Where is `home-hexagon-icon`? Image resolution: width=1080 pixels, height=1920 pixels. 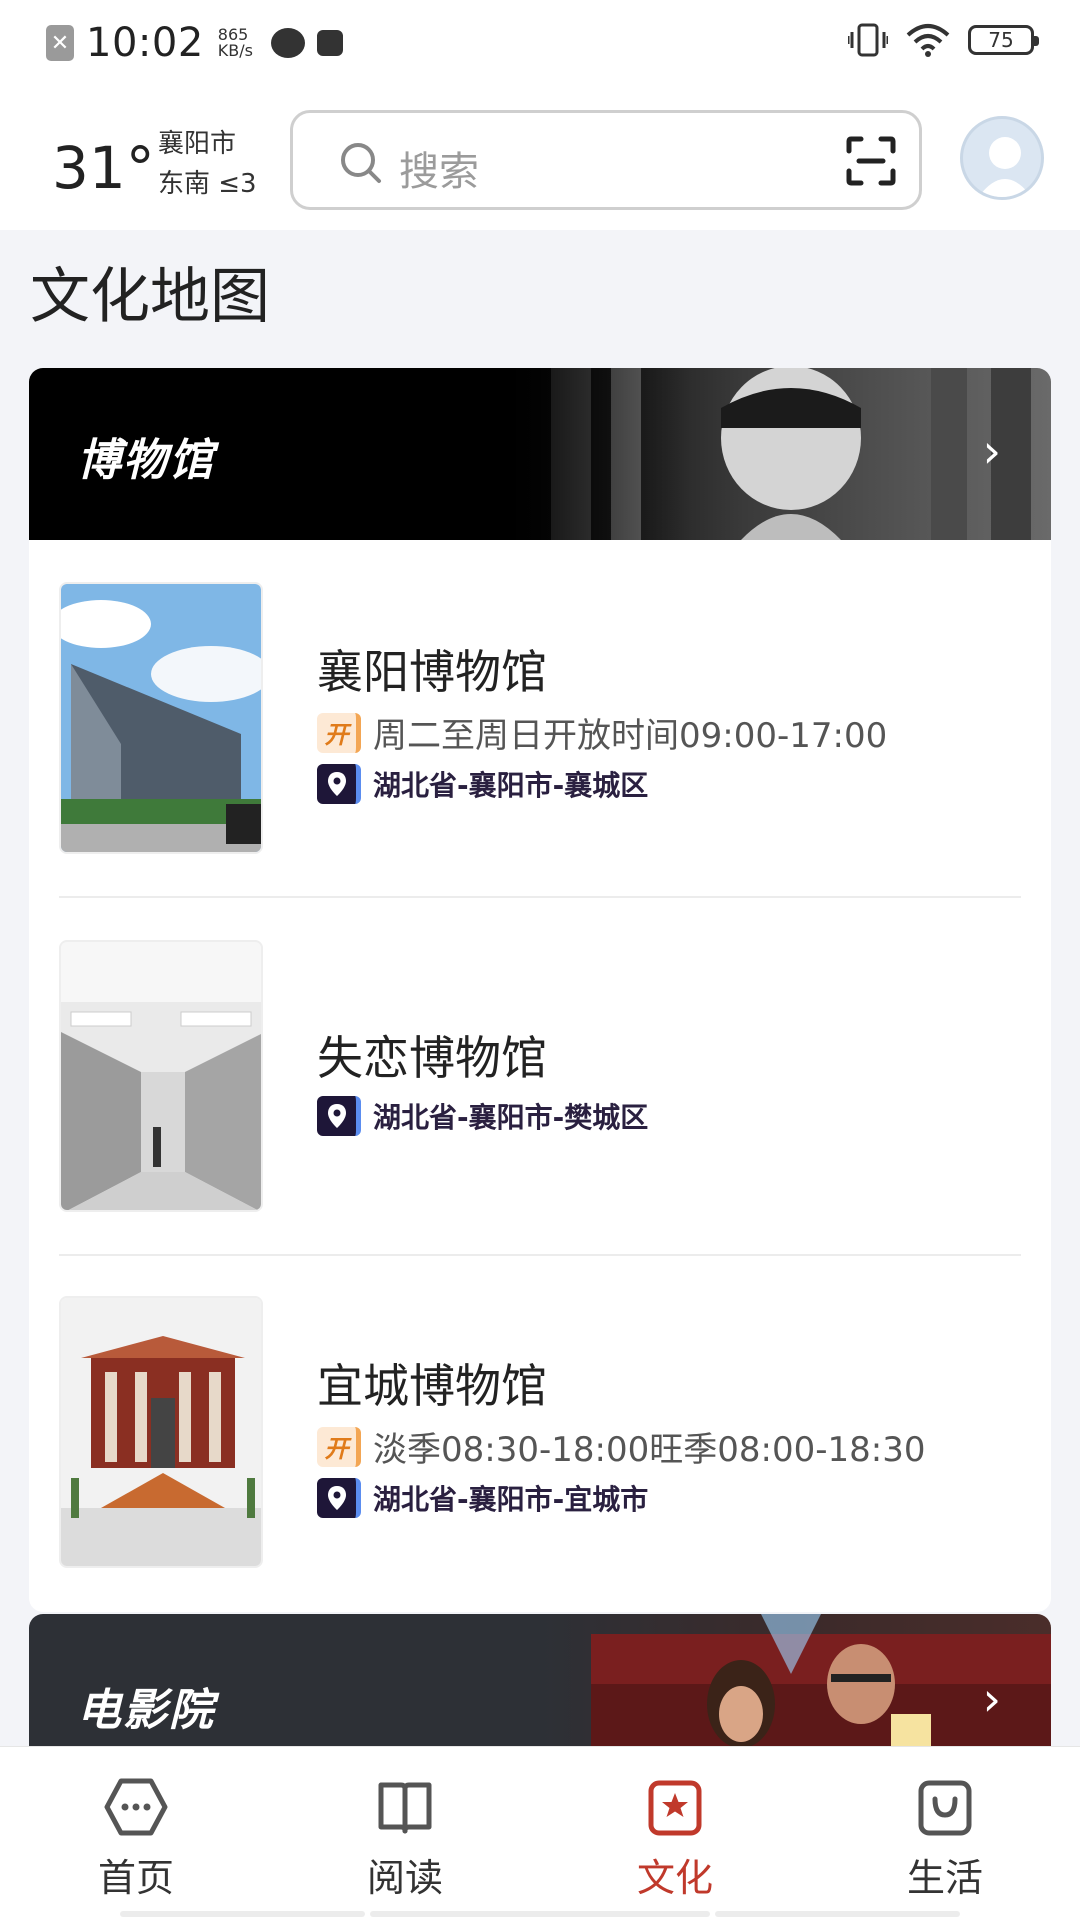
home-hexagon-icon is located at coordinates (136, 1807).